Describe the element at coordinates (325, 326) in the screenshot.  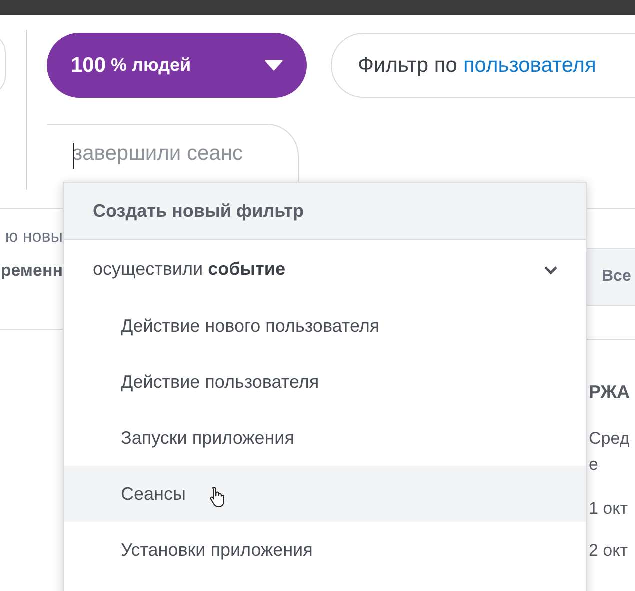
I see `menu-item: Действие нового пользователя` at that location.